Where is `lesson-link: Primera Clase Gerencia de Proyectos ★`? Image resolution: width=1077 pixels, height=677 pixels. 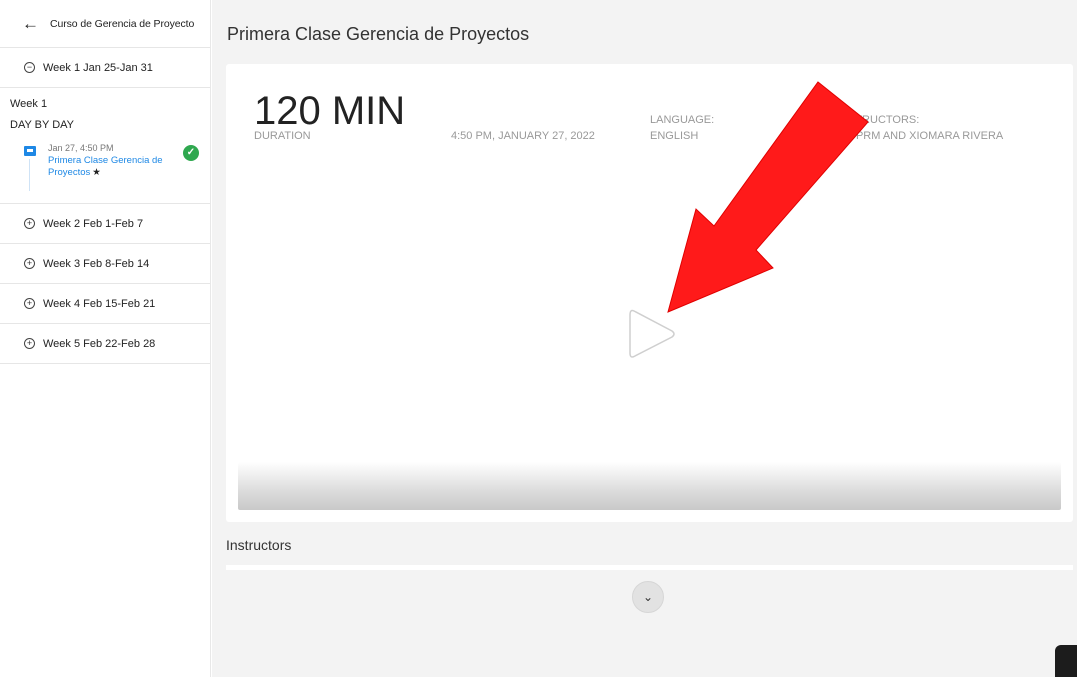 lesson-link: Primera Clase Gerencia de Proyectos ★ is located at coordinates (109, 167).